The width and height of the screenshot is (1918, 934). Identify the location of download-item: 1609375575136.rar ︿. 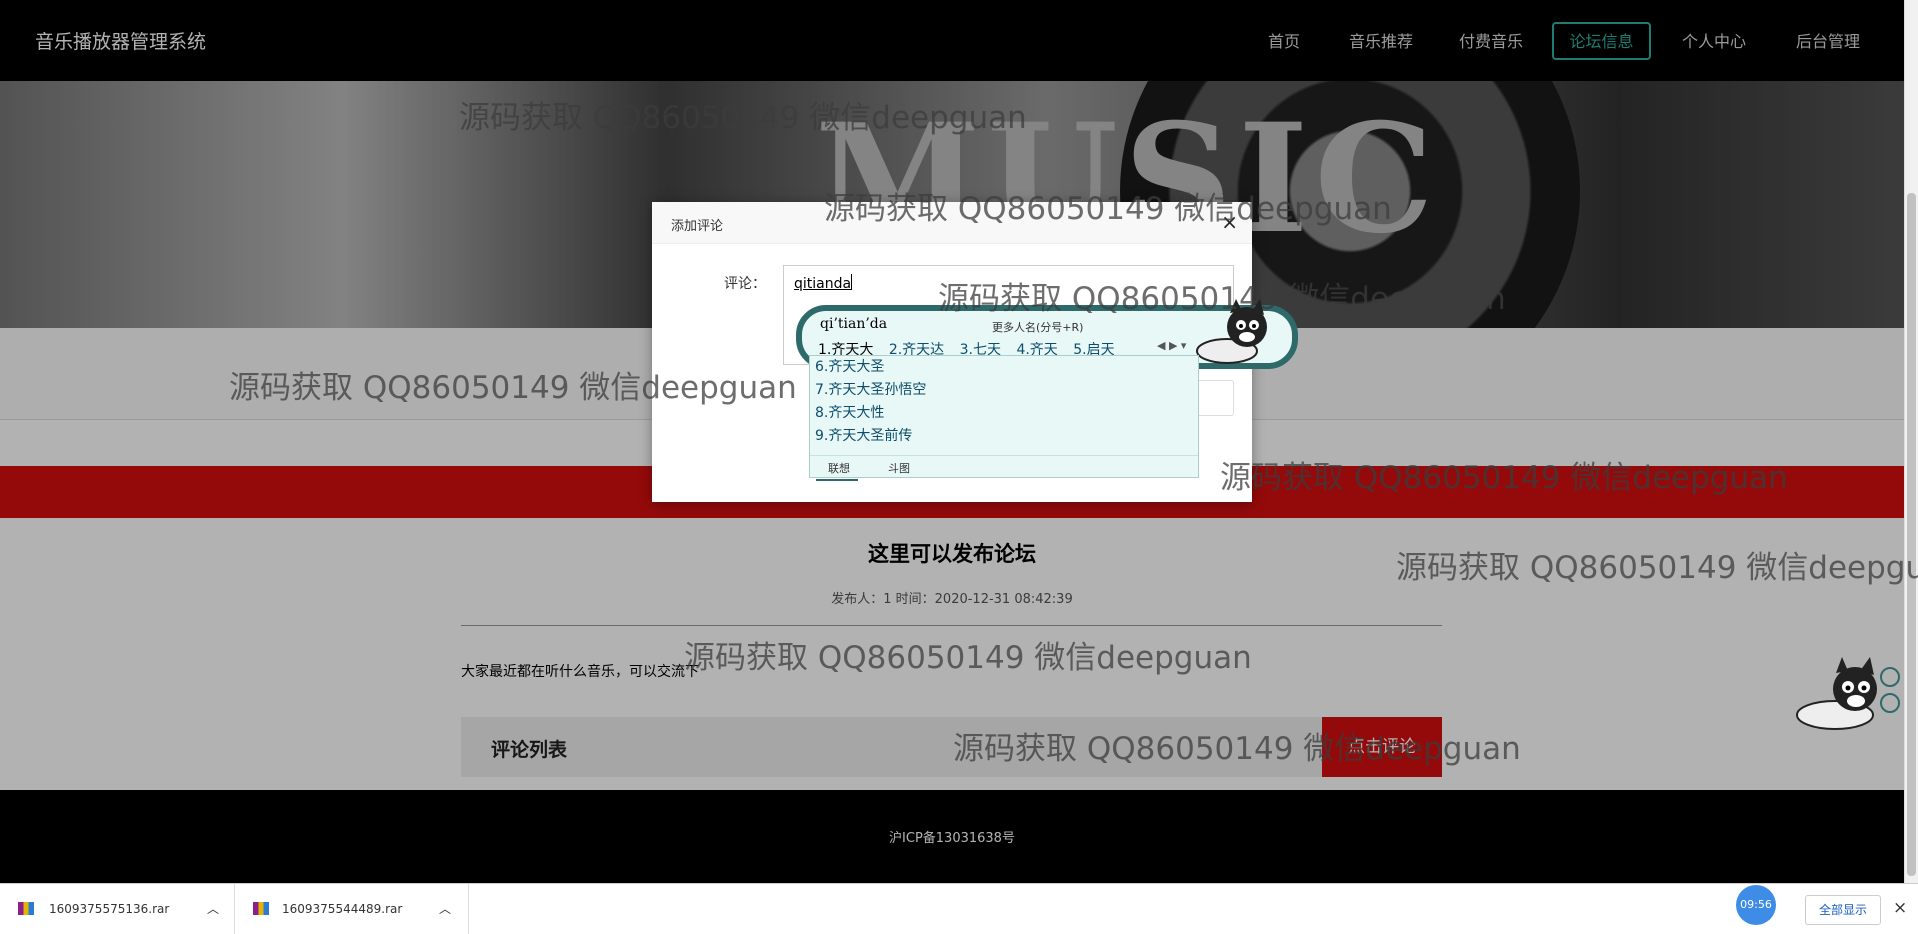
(117, 909).